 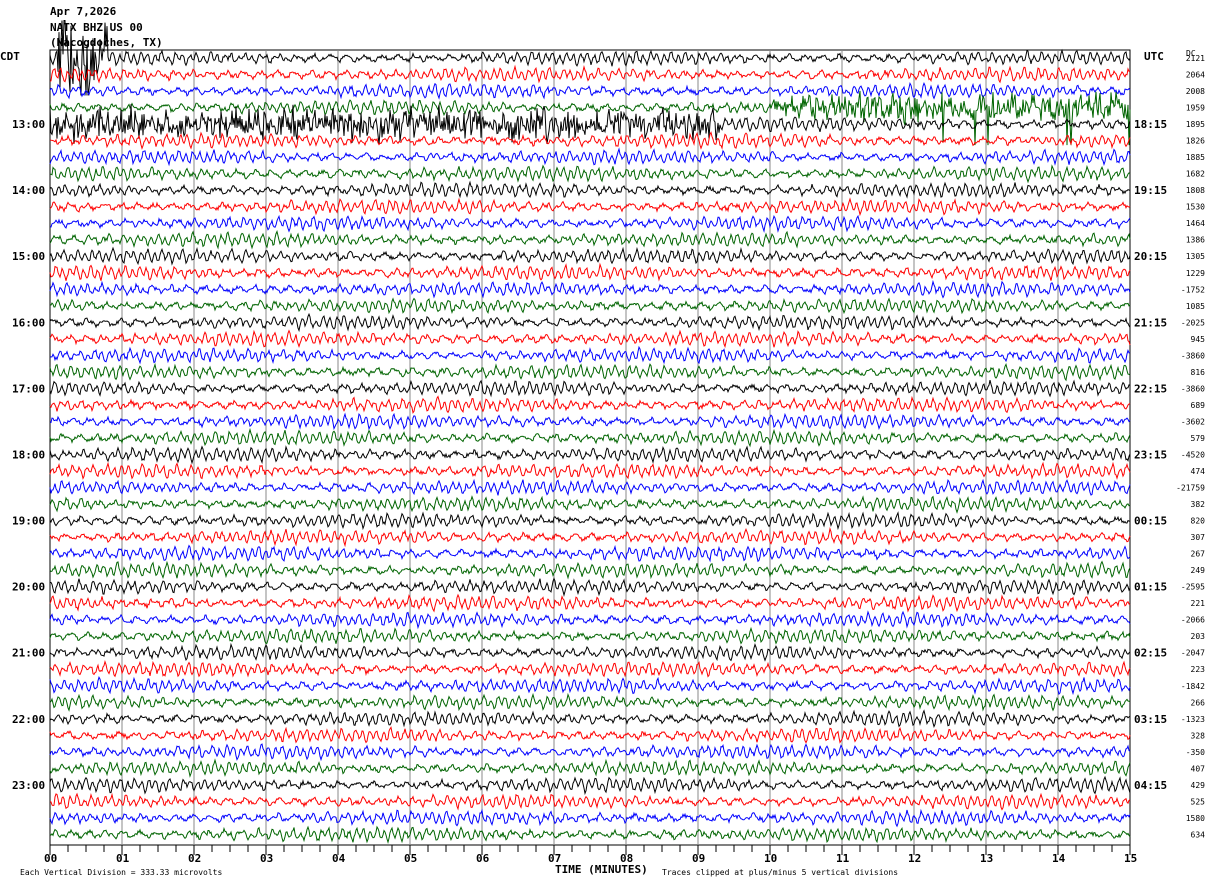 I want to click on x-tick-label: 00, so click(x=50, y=858).